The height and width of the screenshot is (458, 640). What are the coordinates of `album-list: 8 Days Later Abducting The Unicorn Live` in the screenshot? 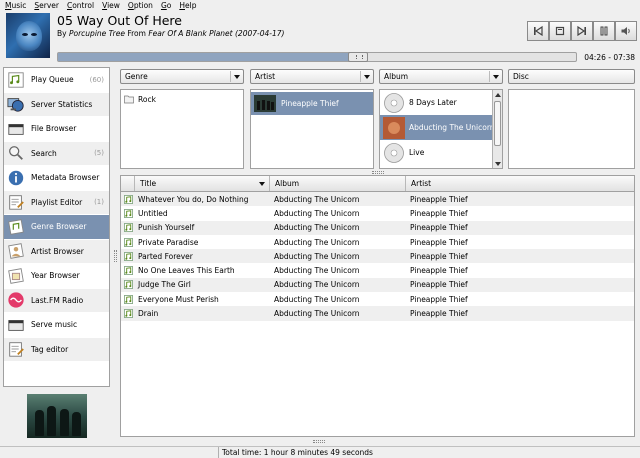 It's located at (441, 129).